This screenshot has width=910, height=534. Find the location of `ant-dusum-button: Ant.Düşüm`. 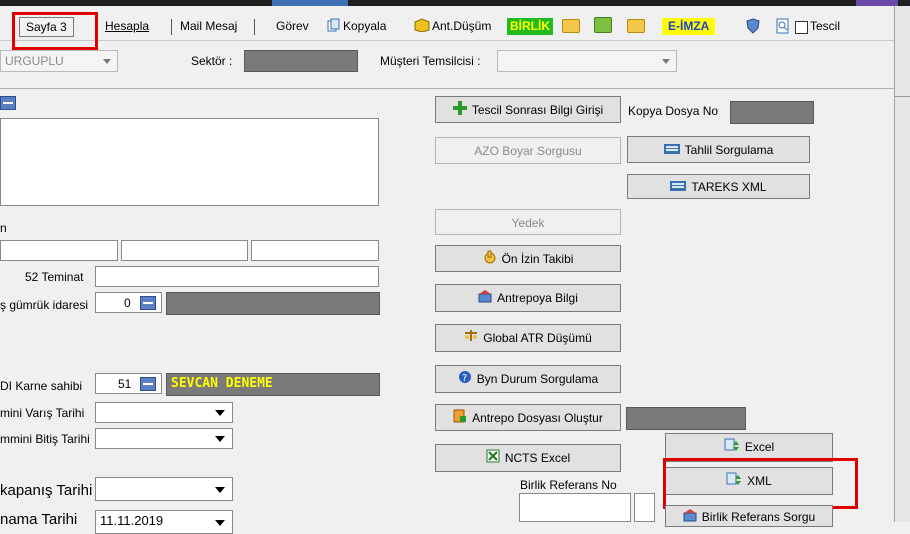

ant-dusum-button: Ant.Düşüm is located at coordinates (461, 26).